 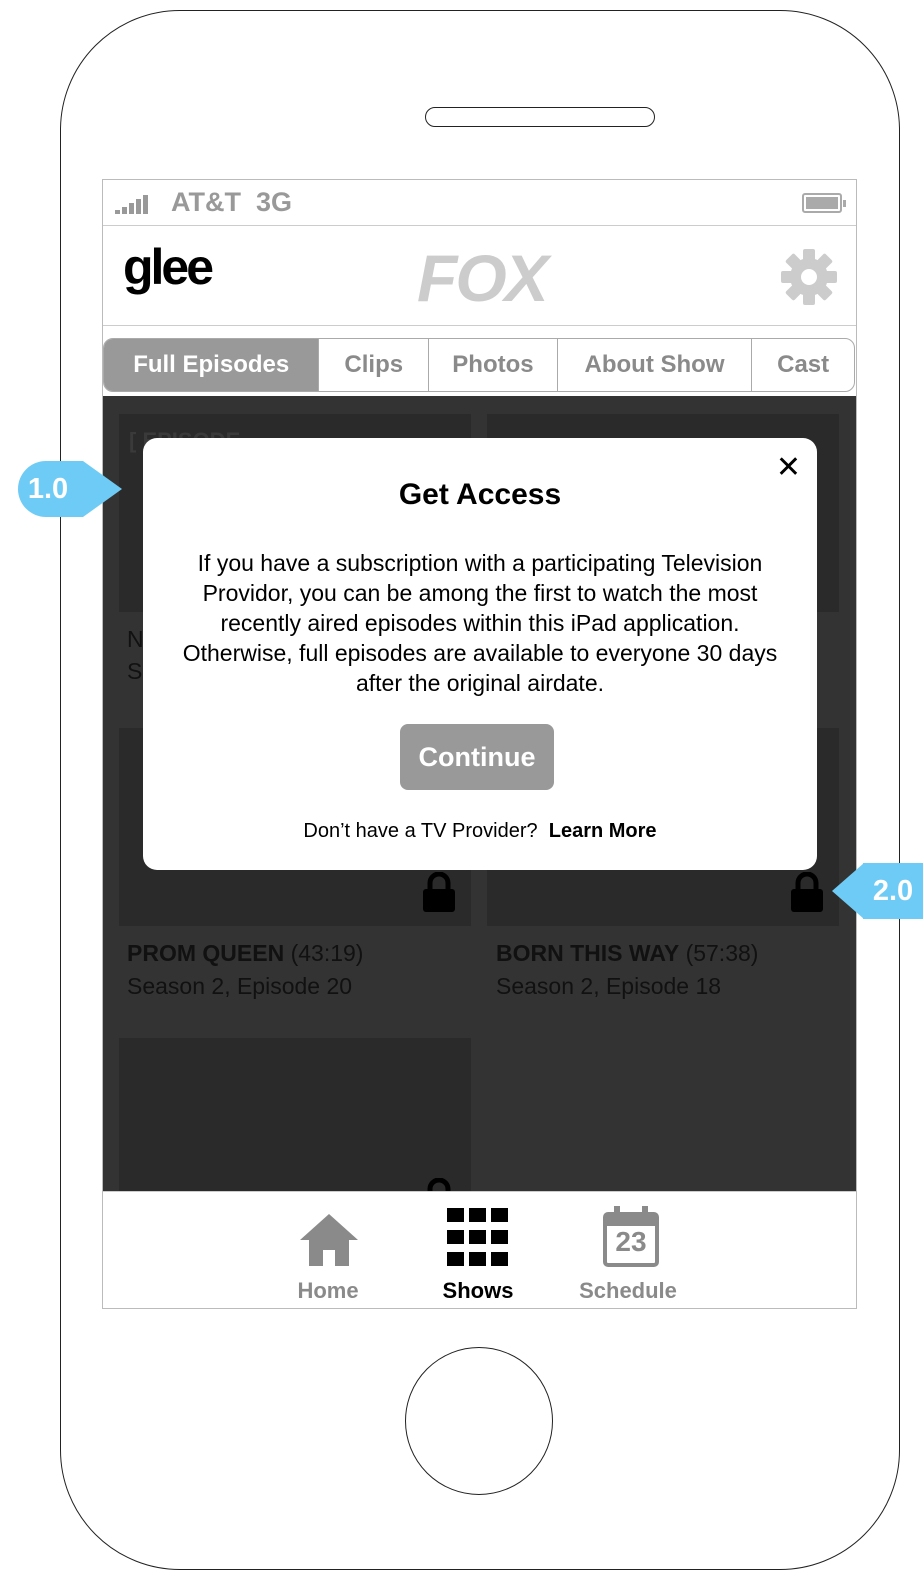 What do you see at coordinates (328, 1290) in the screenshot?
I see `nav-home-label: Home` at bounding box center [328, 1290].